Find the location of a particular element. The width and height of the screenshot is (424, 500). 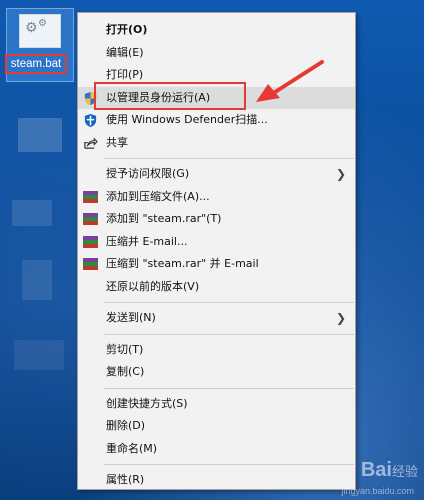

menu-item-send-to: 发送到(N) ❯ is located at coordinates (216, 318).